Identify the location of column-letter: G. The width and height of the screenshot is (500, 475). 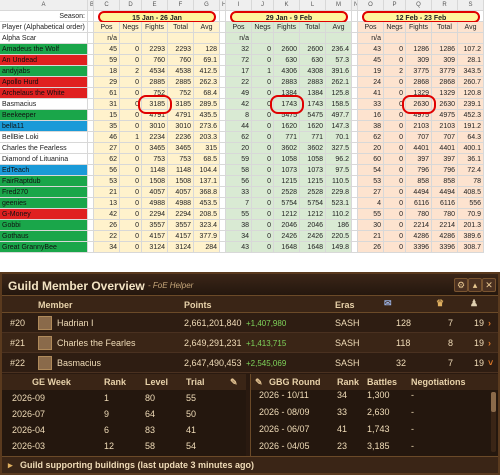
(207, 5).